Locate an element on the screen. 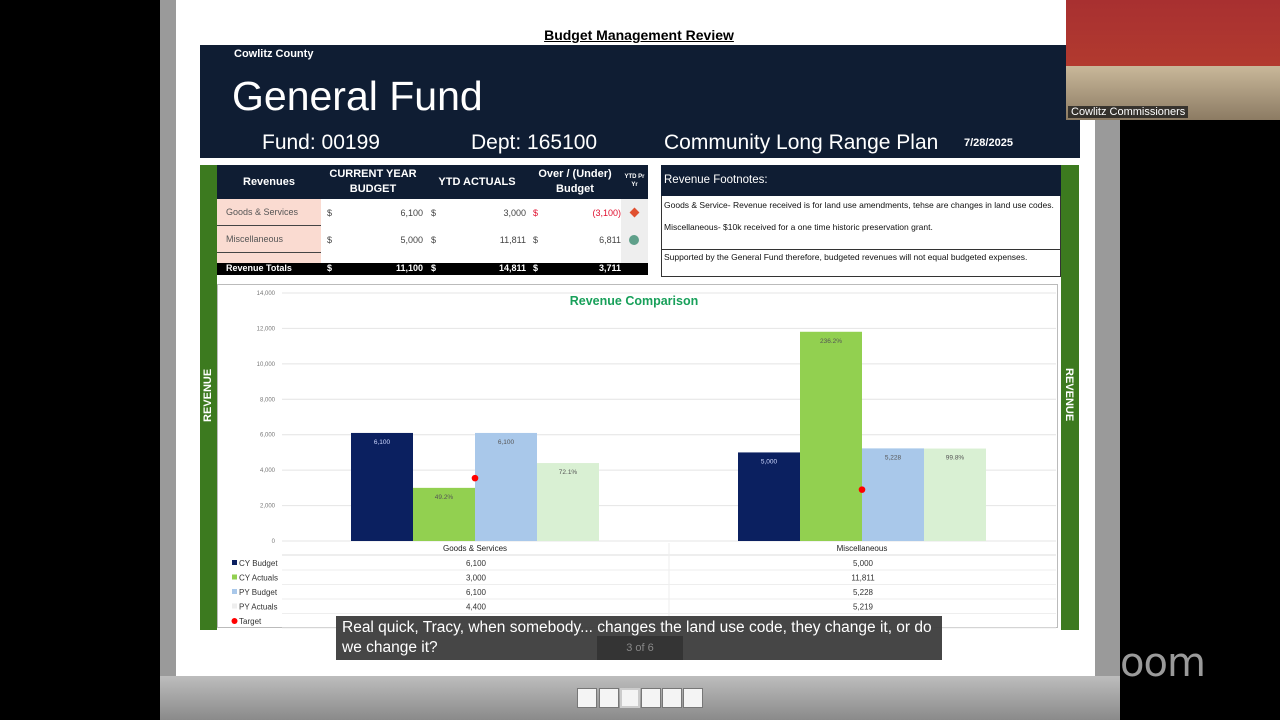 The image size is (1280, 720). y-tick-label: 8,000 is located at coordinates (268, 400).